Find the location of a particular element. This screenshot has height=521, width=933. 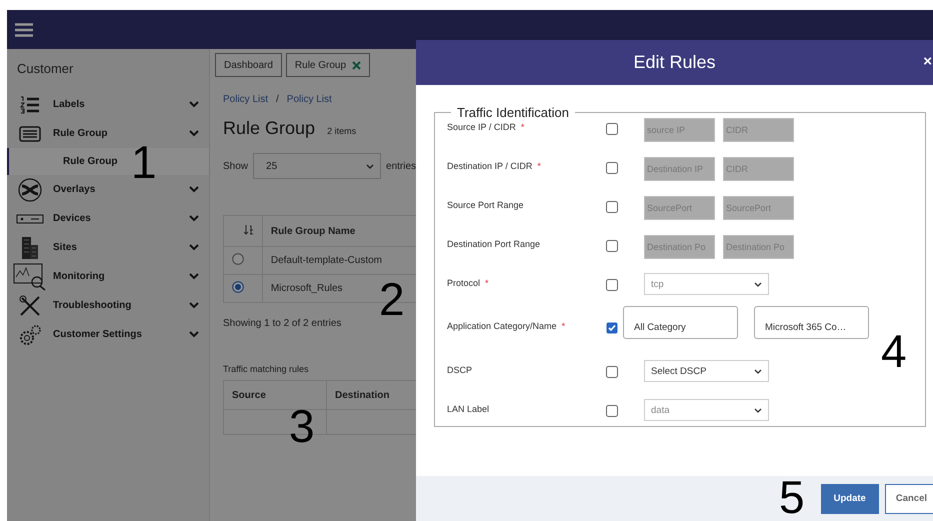

cancel-button: Cancel is located at coordinates (908, 499).